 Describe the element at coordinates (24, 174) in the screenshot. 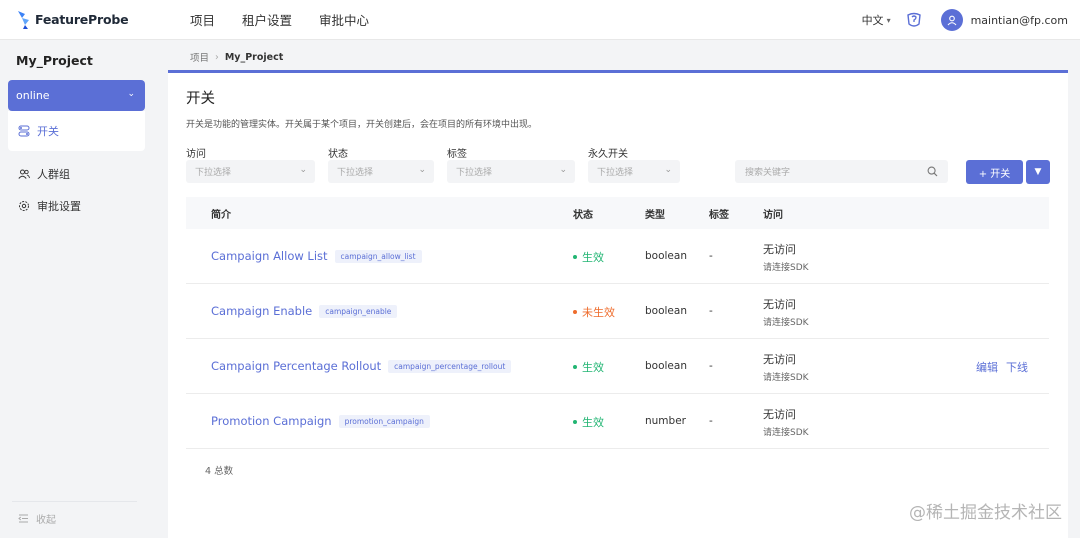

I see `users-icon` at that location.